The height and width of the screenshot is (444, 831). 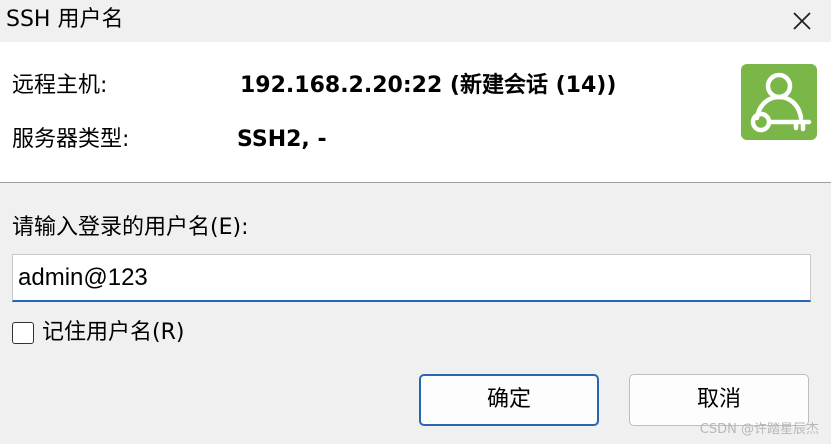 I want to click on username-prompt-label: 请输入登录的用户名(E):, so click(x=130, y=227).